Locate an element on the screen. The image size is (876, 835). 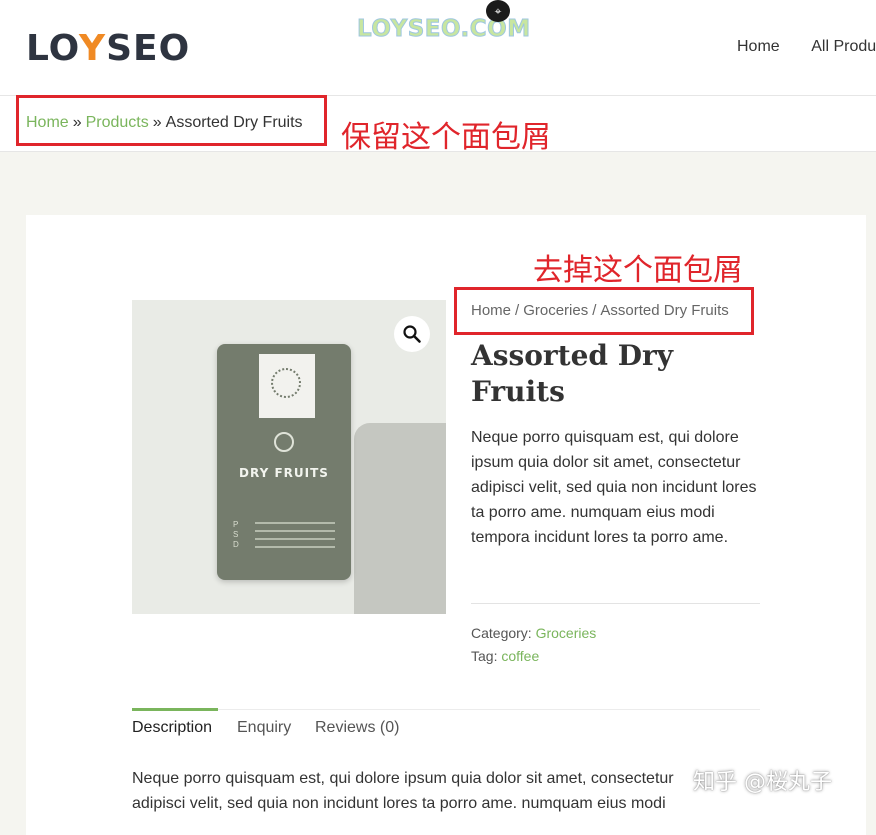
zhihu-watermark: 知乎 @桜丸子 is located at coordinates (762, 782).